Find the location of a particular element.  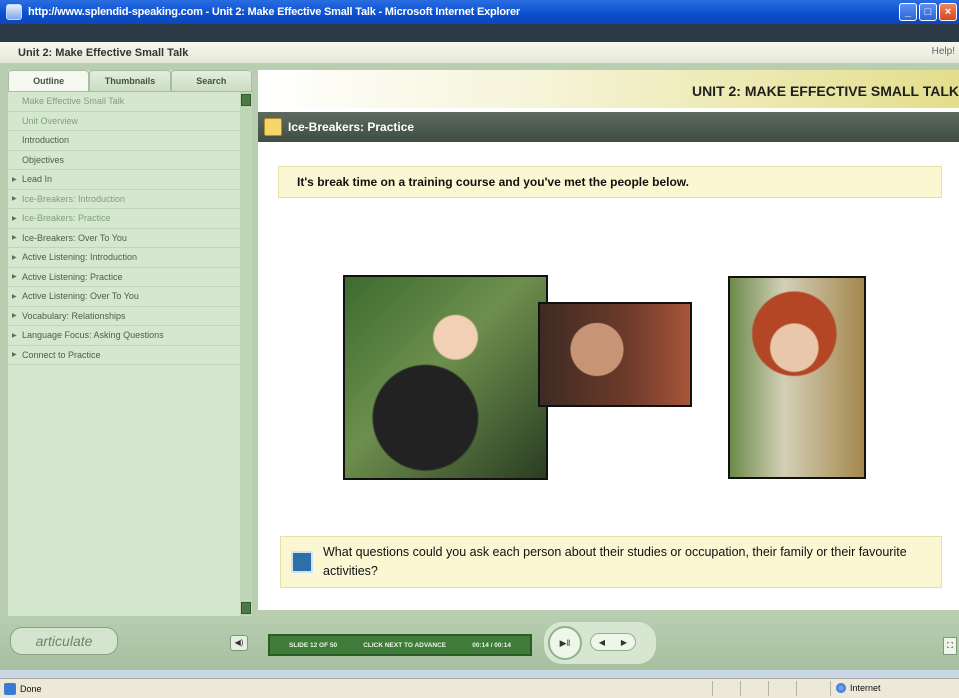

outline-scrollbar is located at coordinates (246, 354).